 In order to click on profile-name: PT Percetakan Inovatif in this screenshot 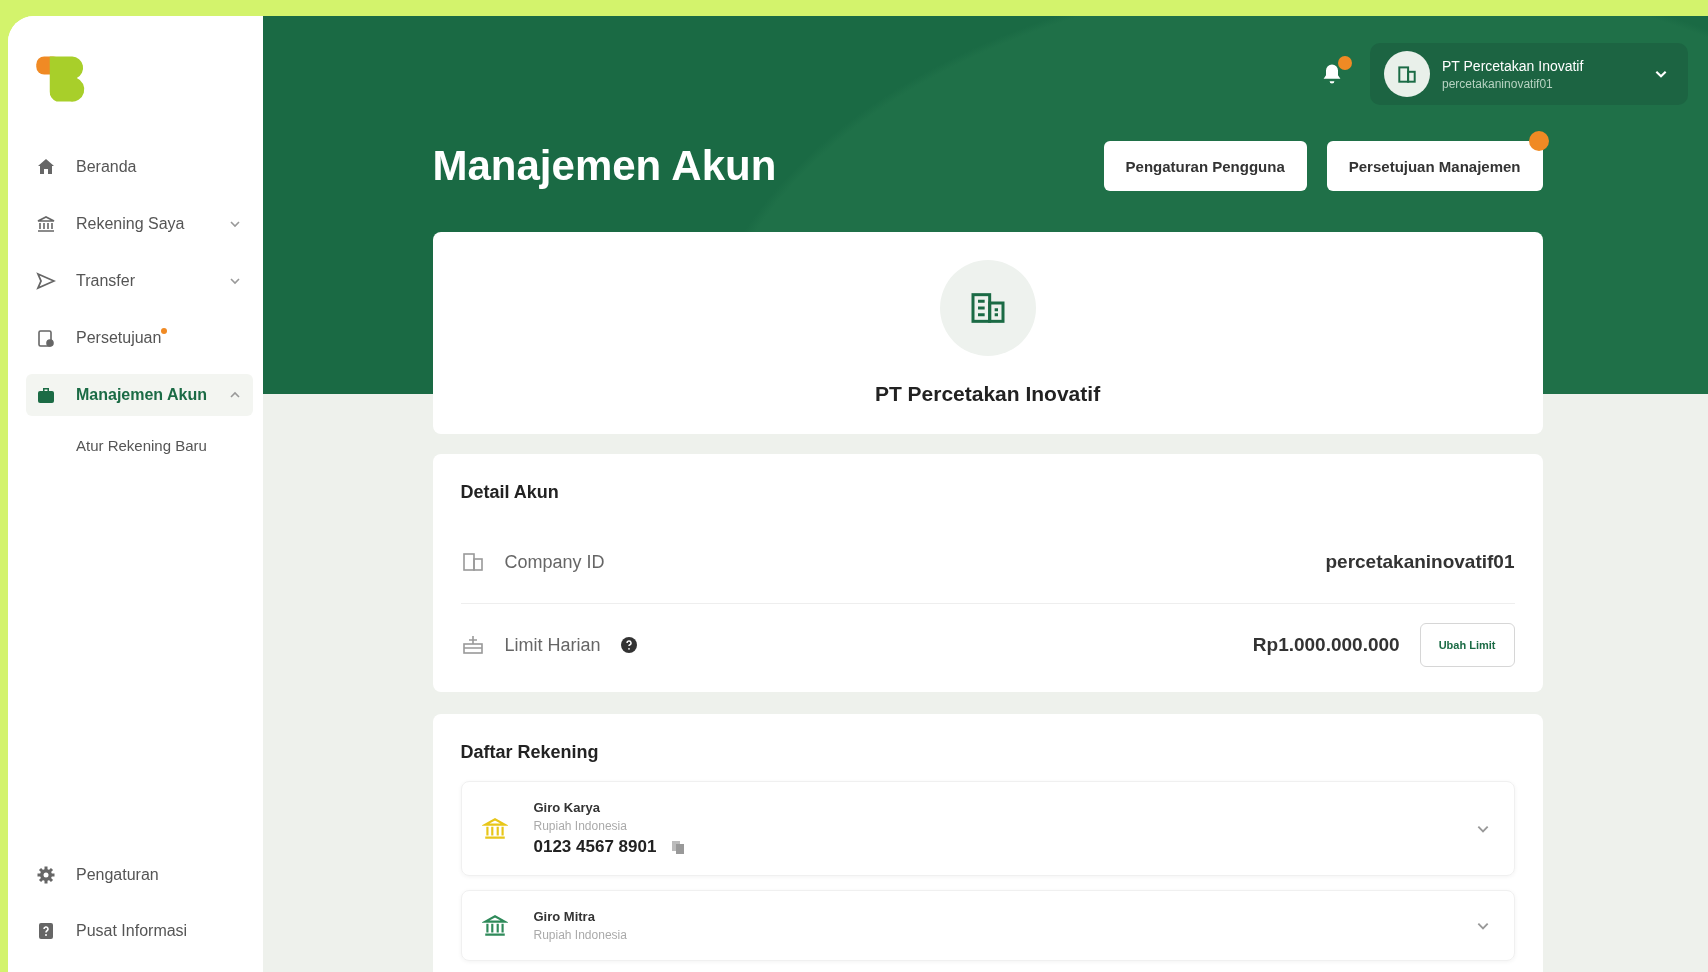, I will do `click(1513, 65)`.